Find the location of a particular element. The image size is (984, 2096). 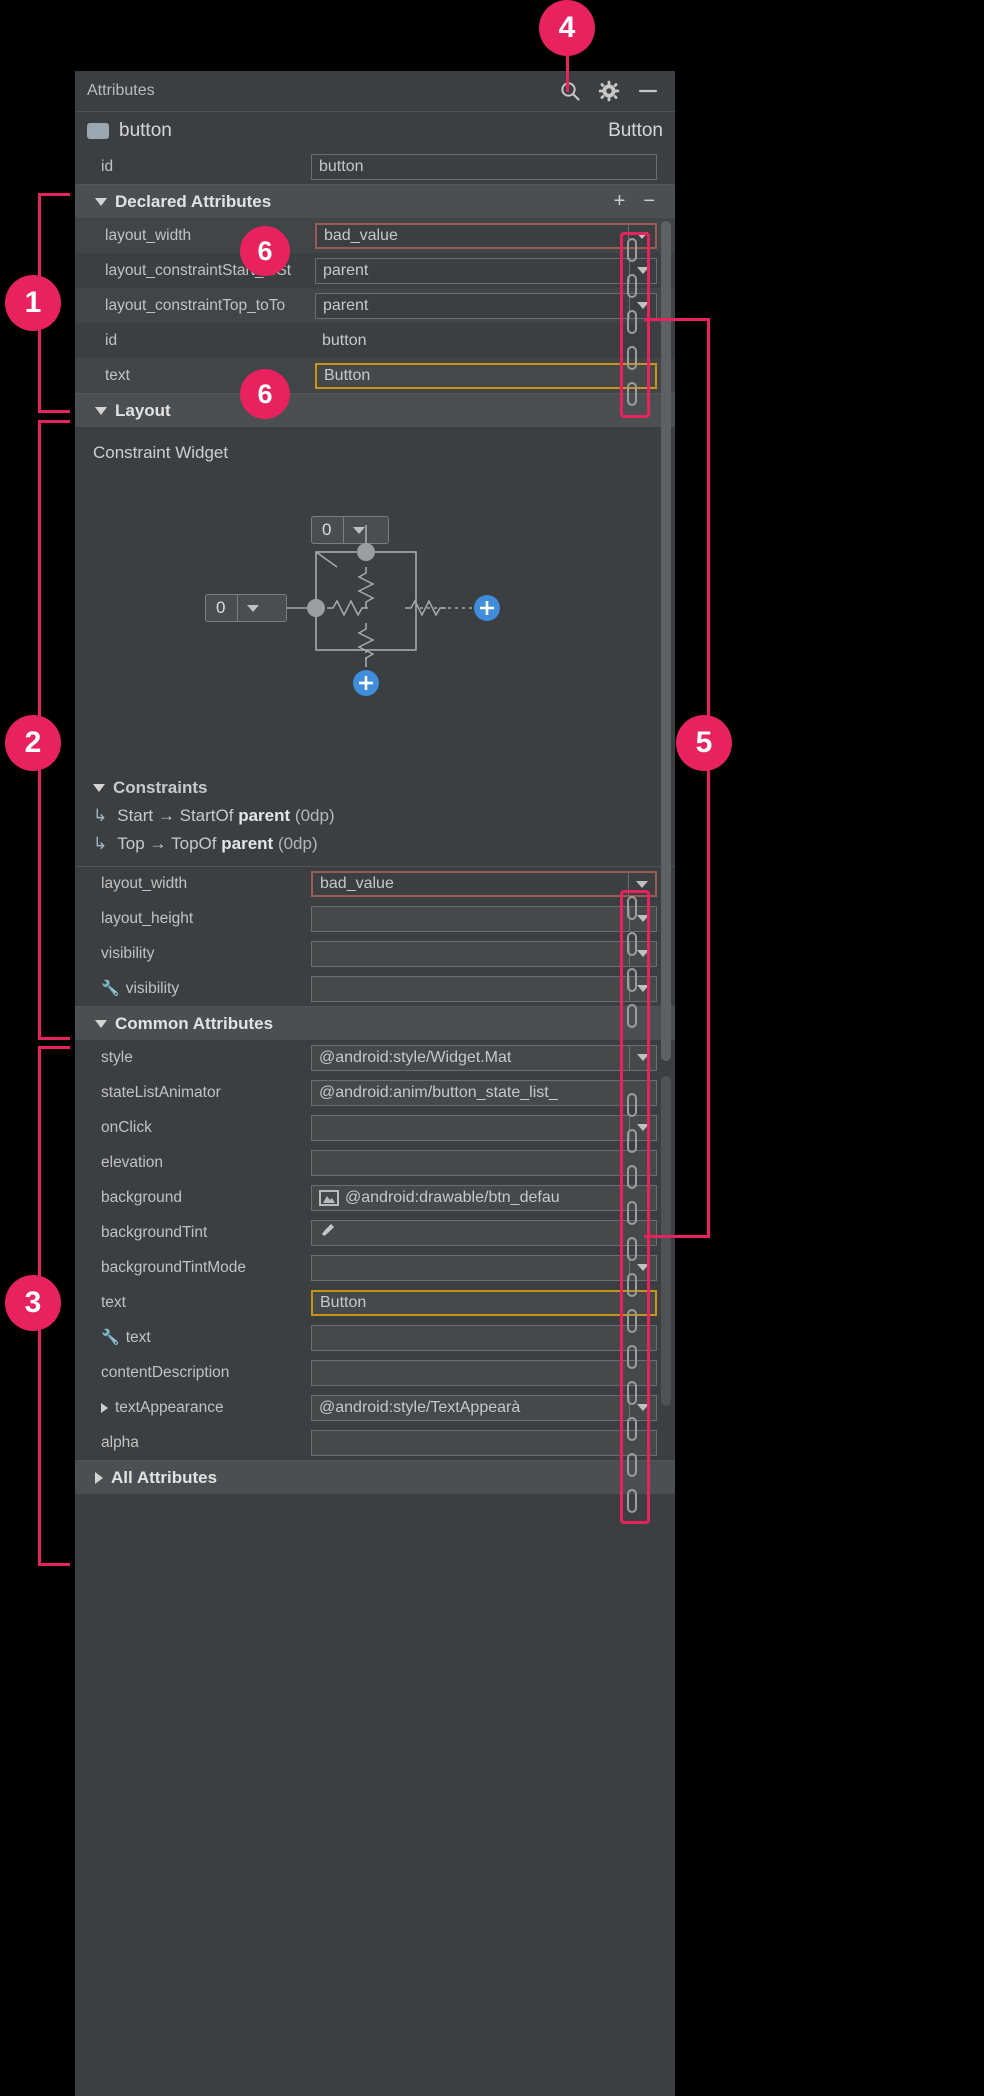

value-text: button is located at coordinates (344, 340).